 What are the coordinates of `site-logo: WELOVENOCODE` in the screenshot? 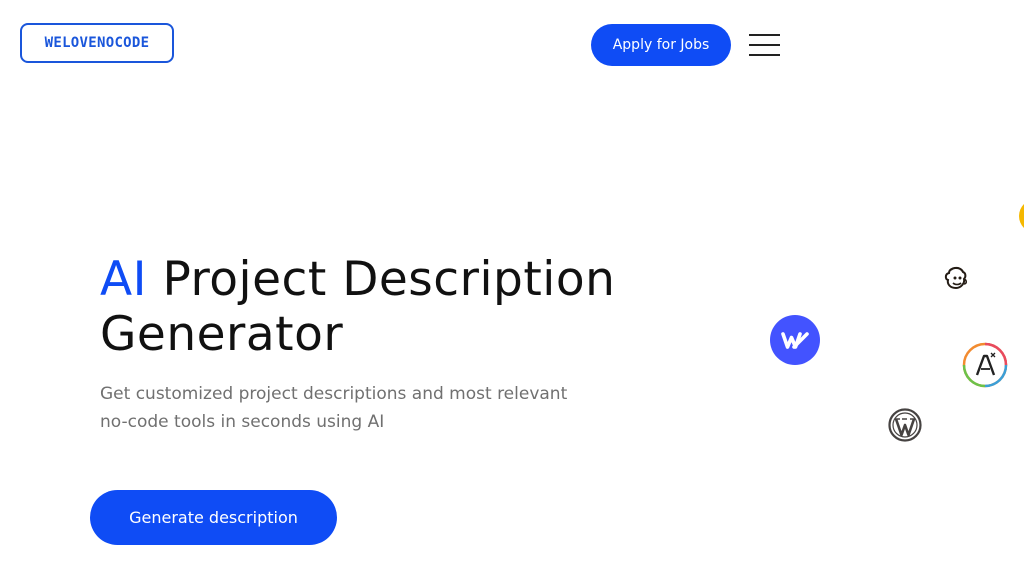 It's located at (97, 43).